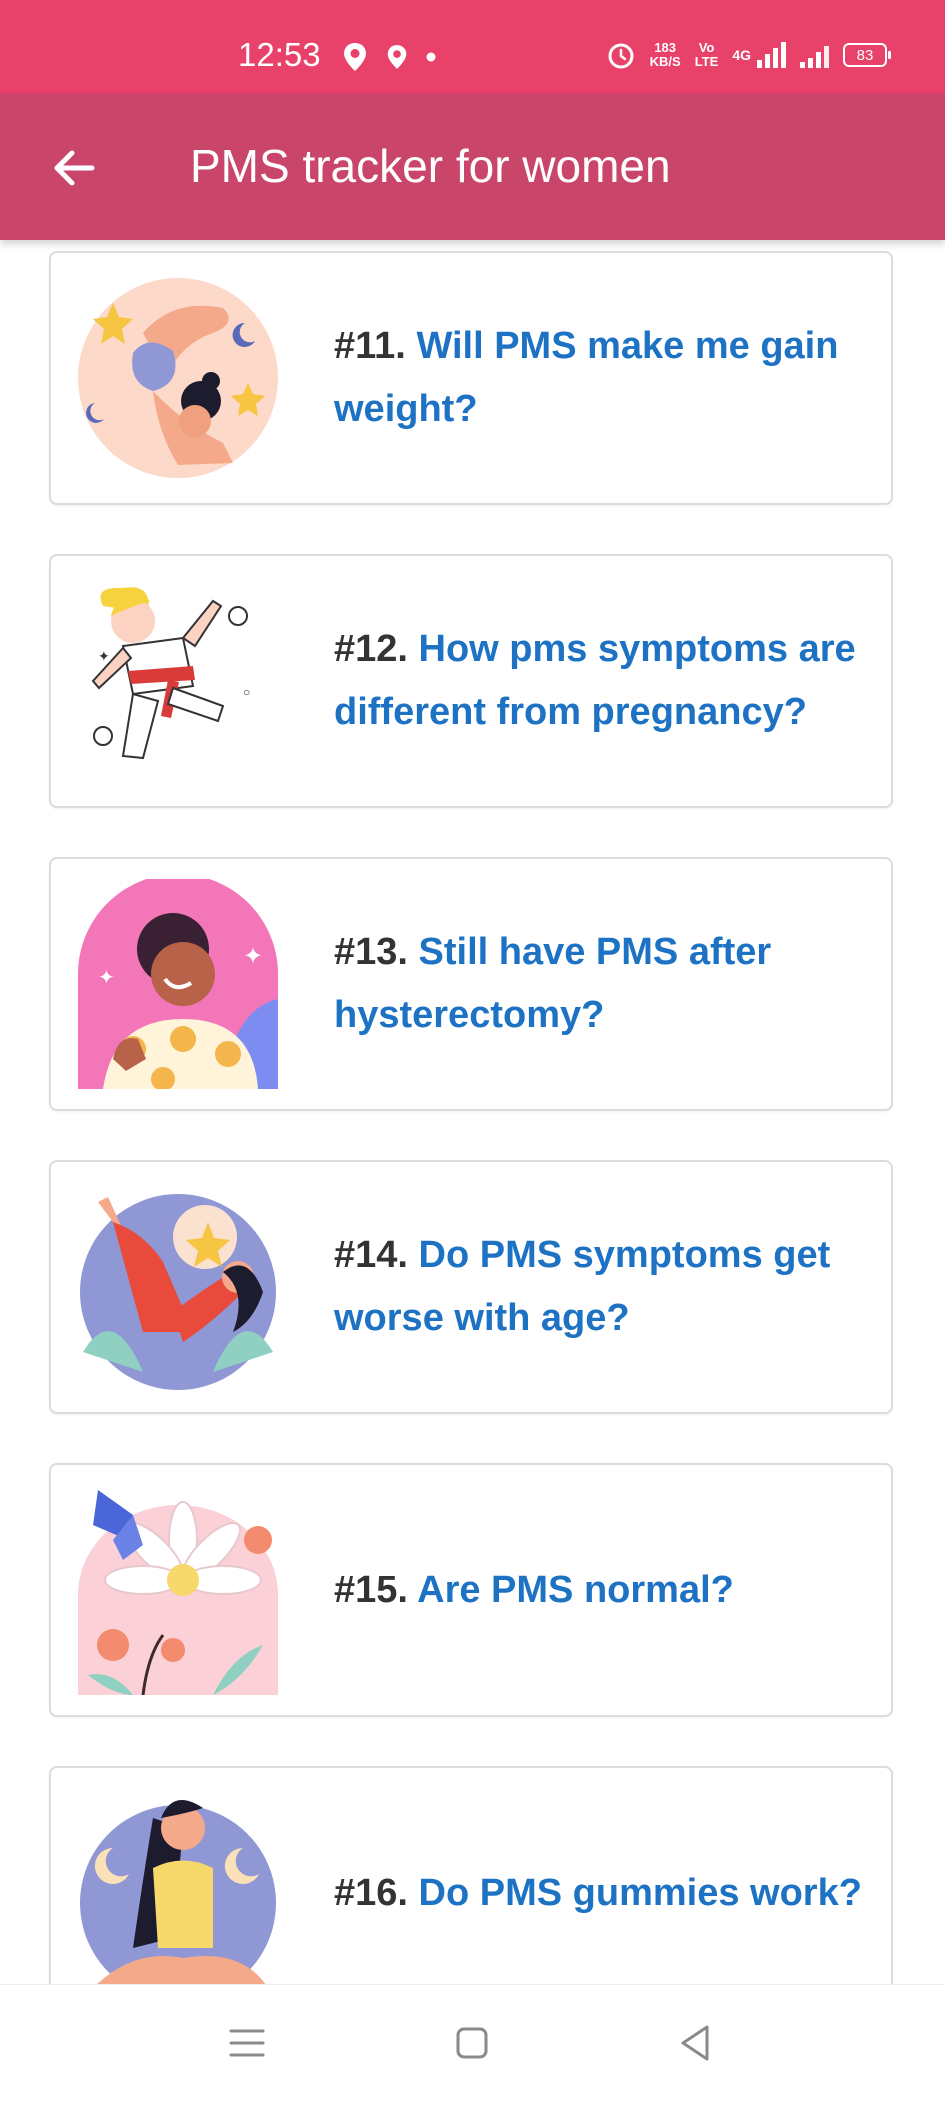  Describe the element at coordinates (371, 1589) in the screenshot. I see `article-number: #15.` at that location.